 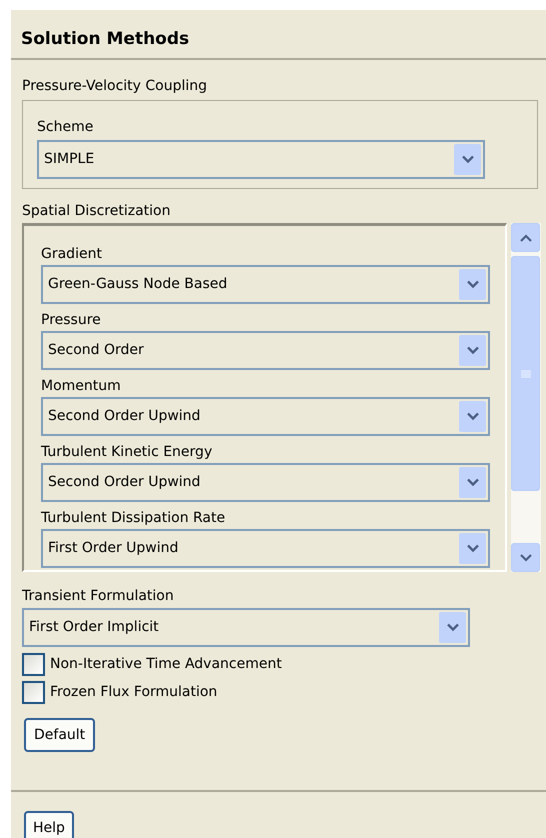 I want to click on group-label: Pressure-Velocity Coupling, so click(x=115, y=86).